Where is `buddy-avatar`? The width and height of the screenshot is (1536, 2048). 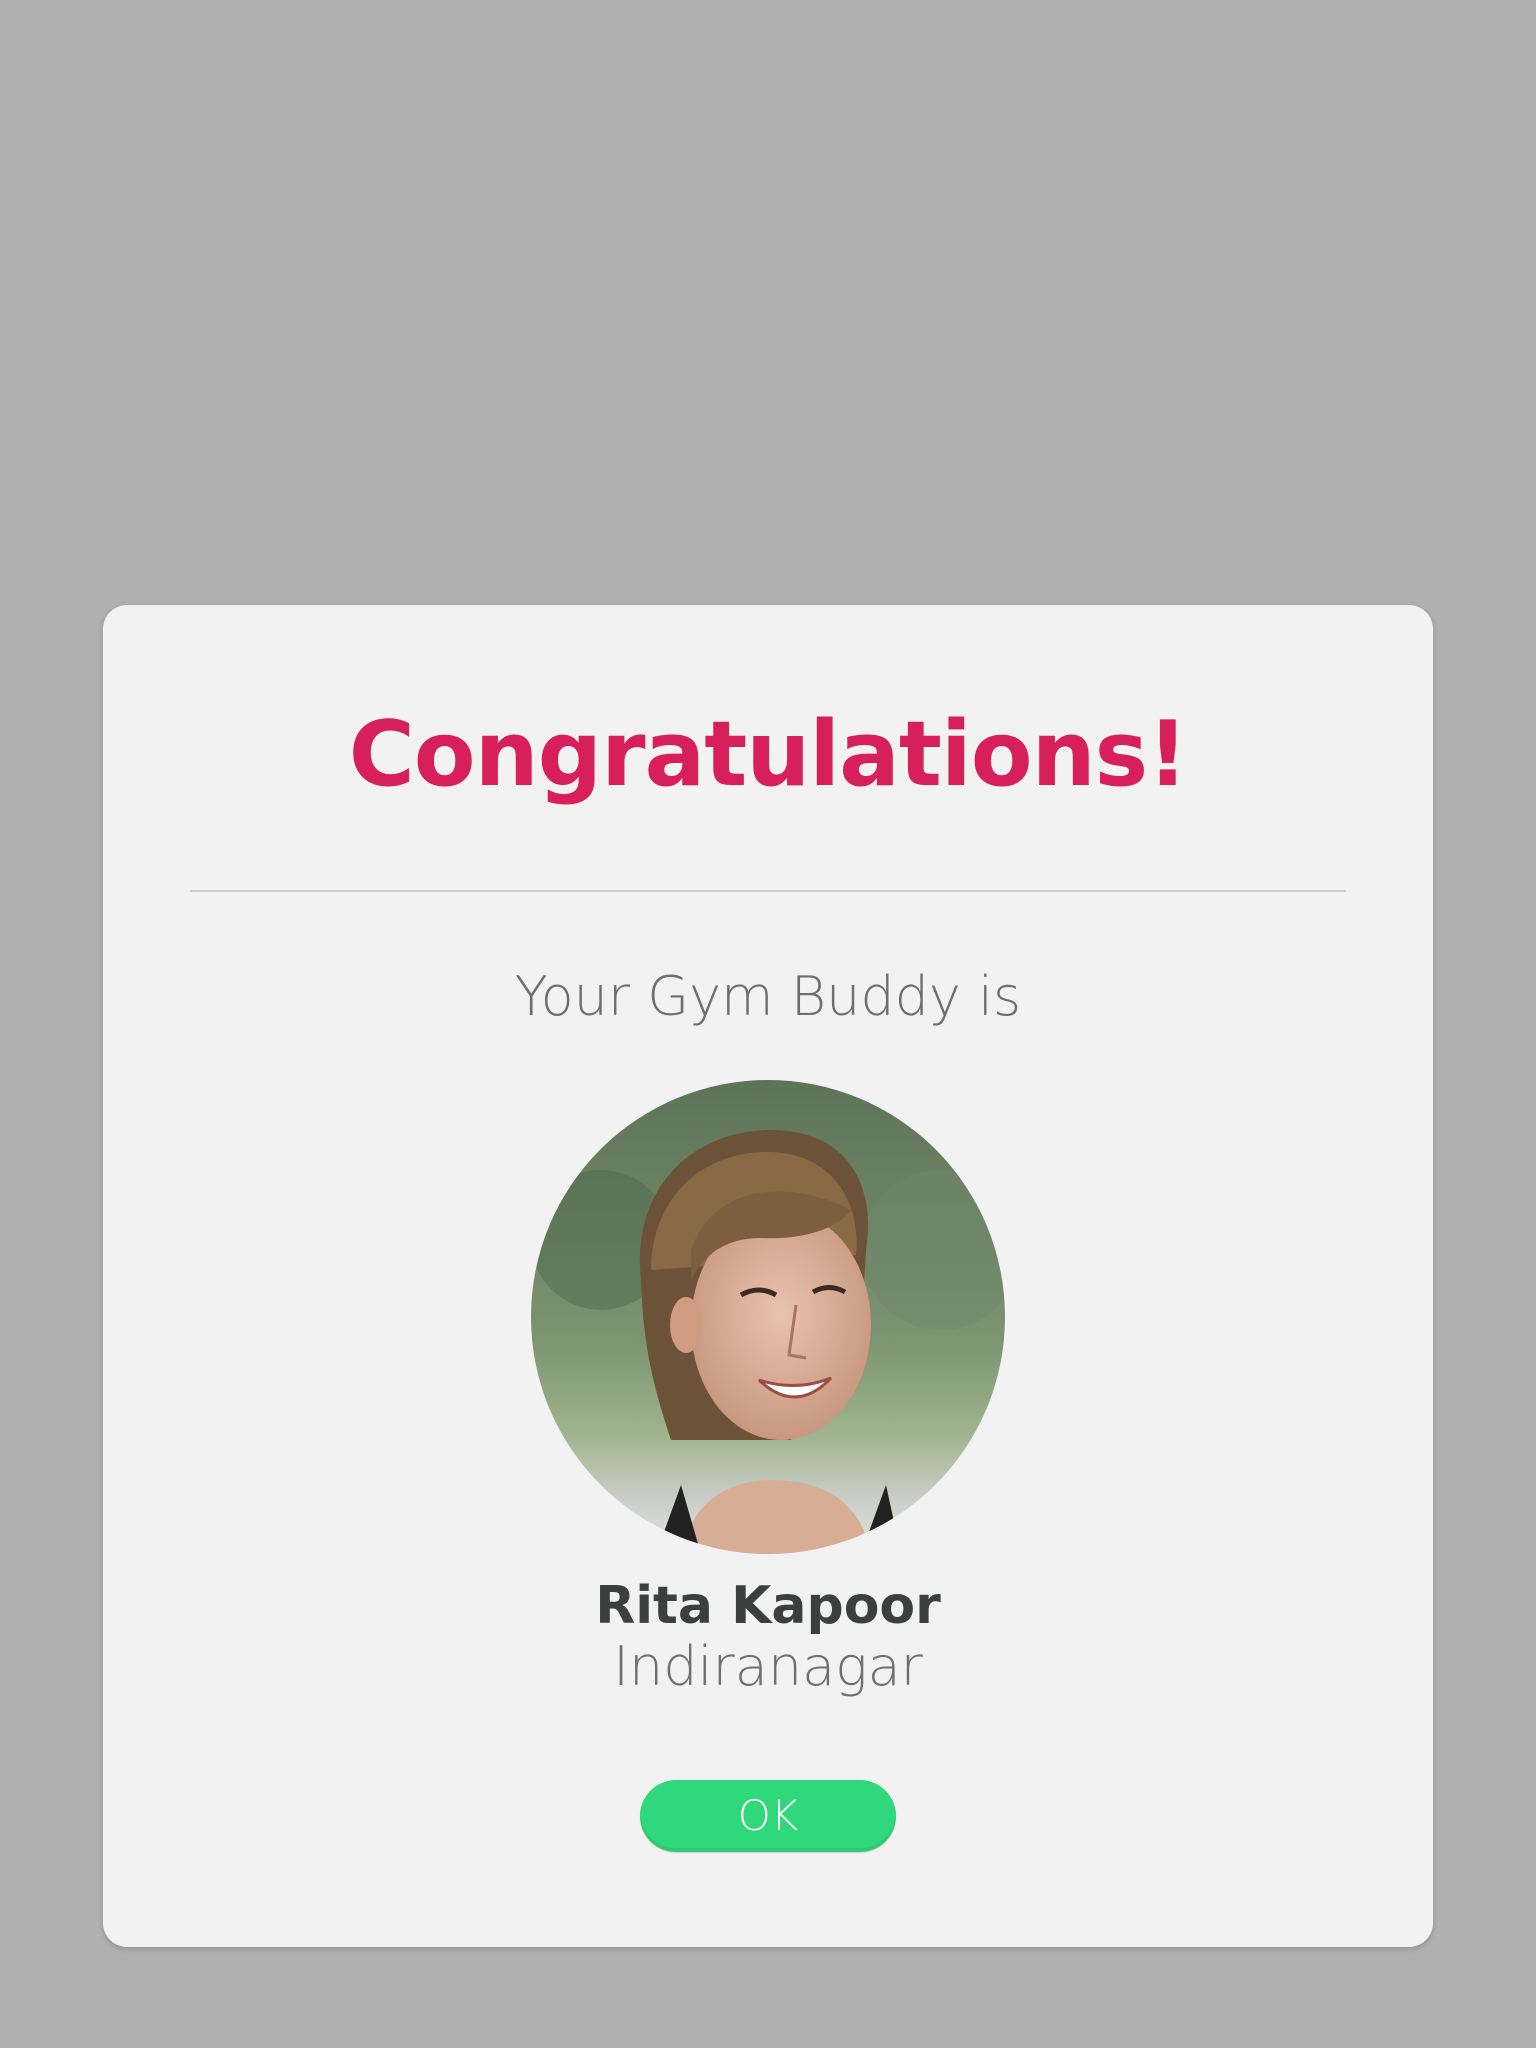
buddy-avatar is located at coordinates (768, 1317).